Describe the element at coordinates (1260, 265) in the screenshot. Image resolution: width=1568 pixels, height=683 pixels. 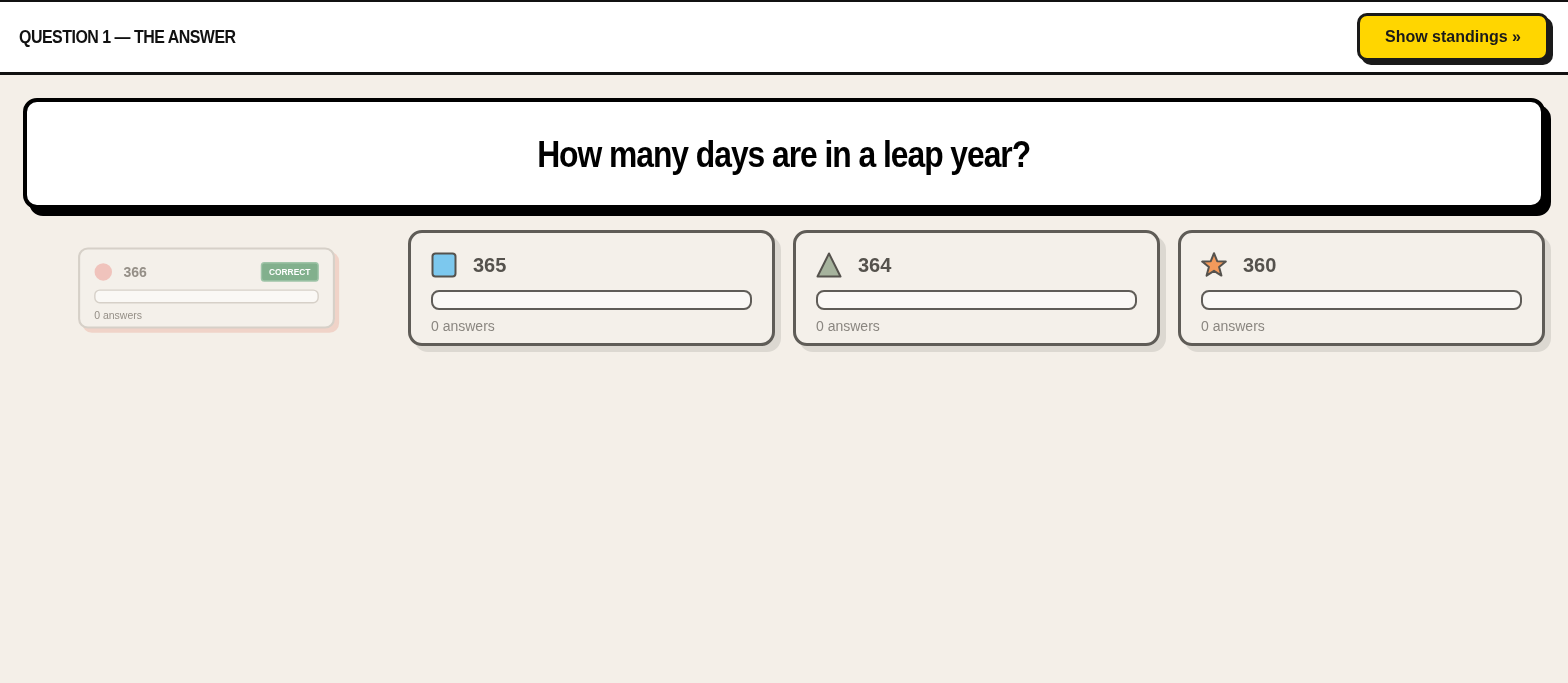
I see `answer-label: 360` at that location.